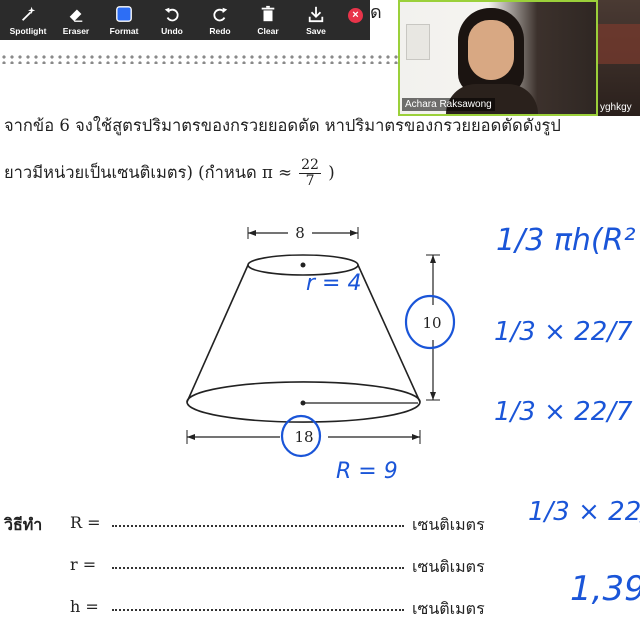 Image resolution: width=640 pixels, height=640 pixels. I want to click on h-variable: h =, so click(84, 606).